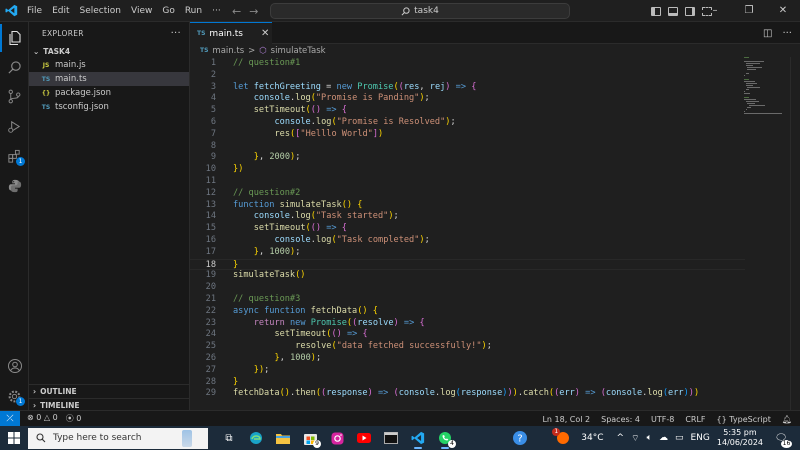 The height and width of the screenshot is (450, 800). I want to click on code-line: 17 }, 1000);, so click(467, 253).